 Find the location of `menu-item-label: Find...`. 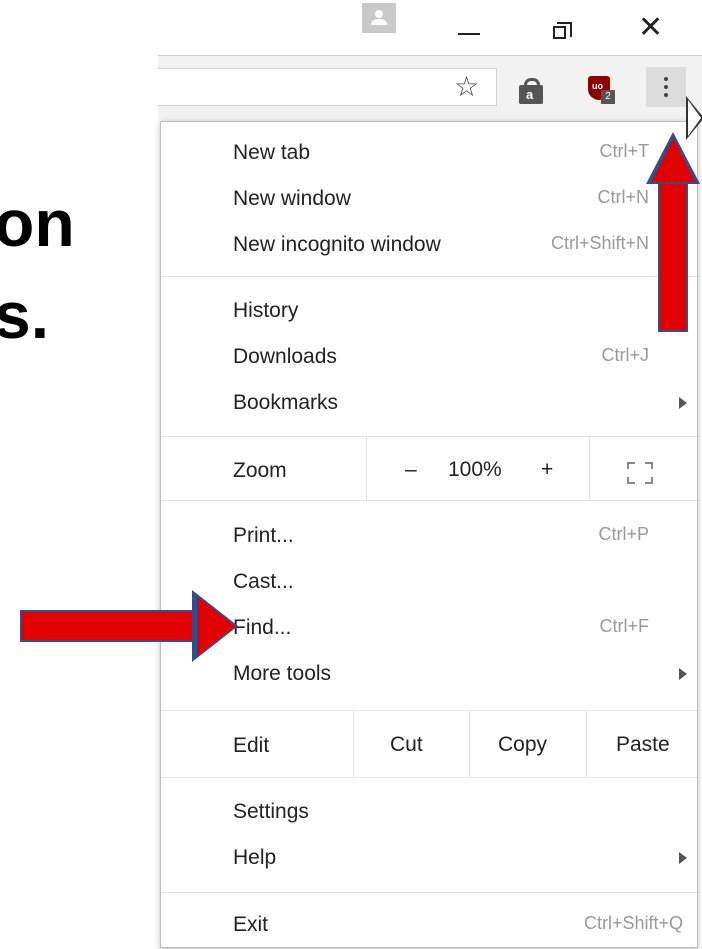

menu-item-label: Find... is located at coordinates (262, 627).